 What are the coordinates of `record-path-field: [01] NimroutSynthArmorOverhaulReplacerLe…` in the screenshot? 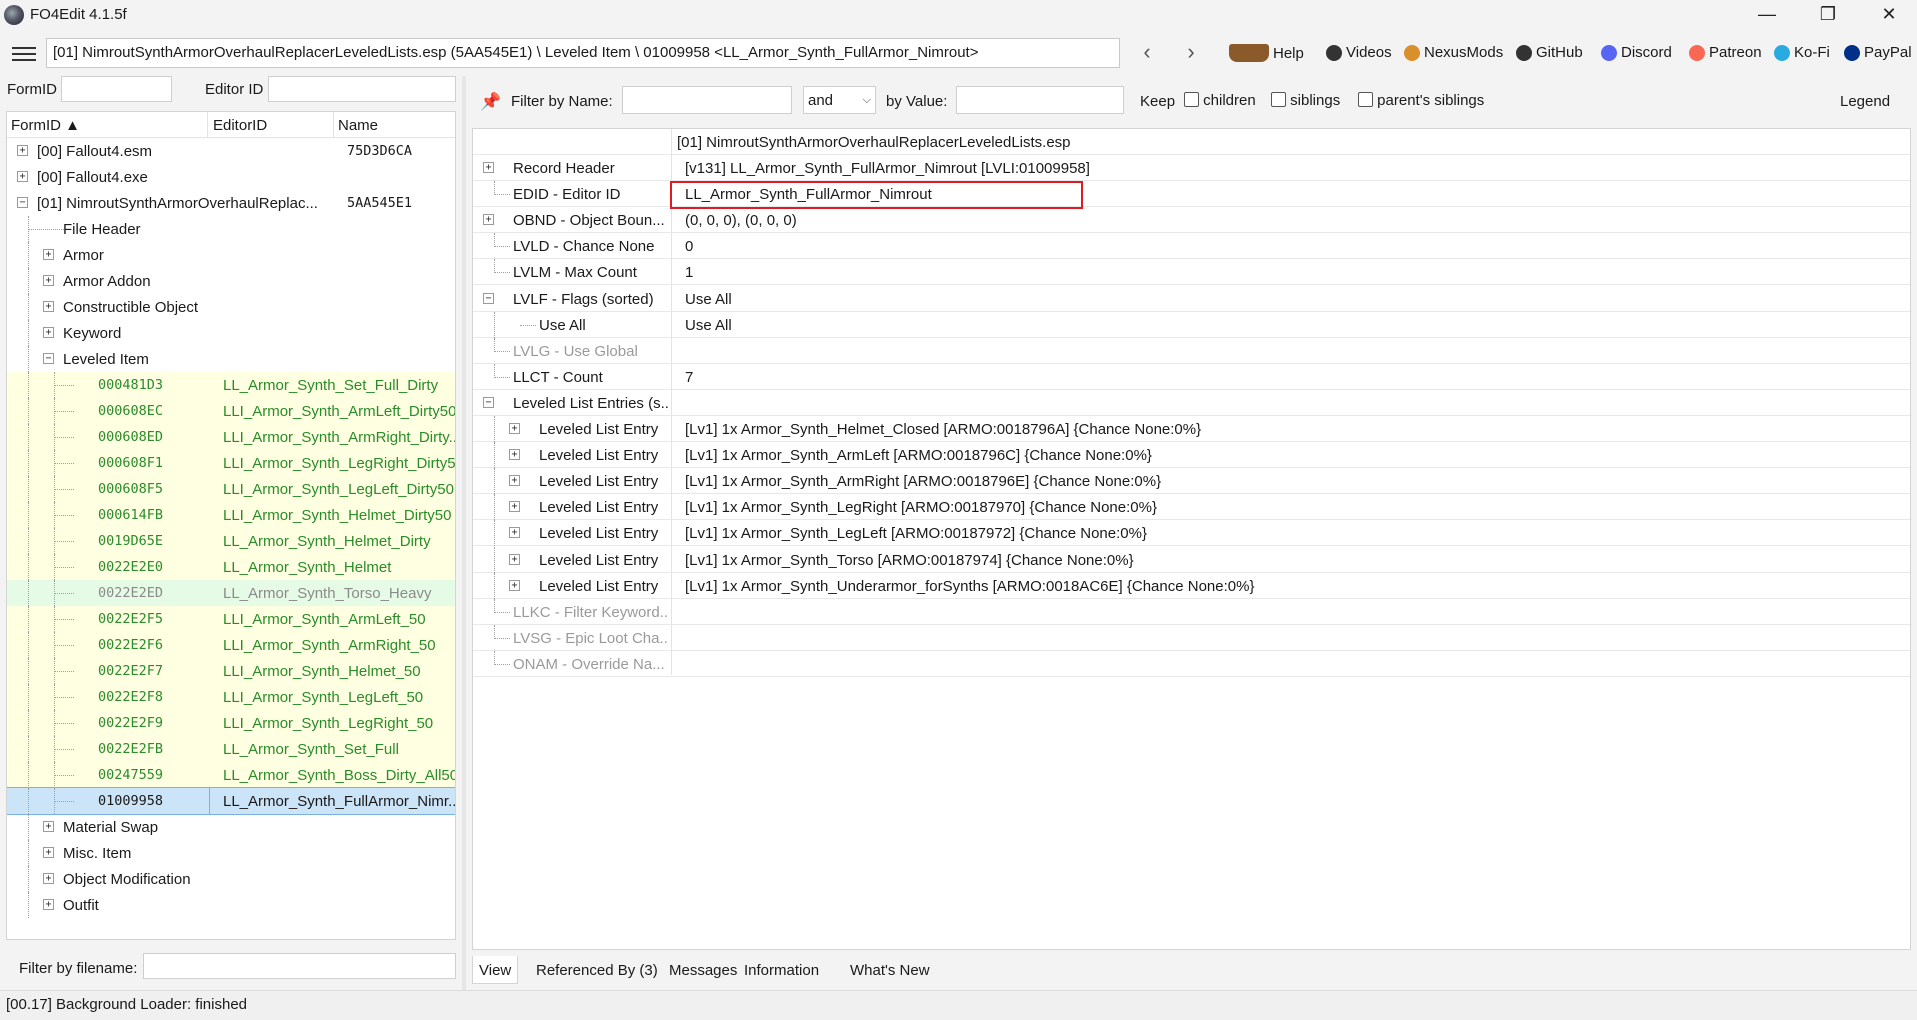 It's located at (583, 53).